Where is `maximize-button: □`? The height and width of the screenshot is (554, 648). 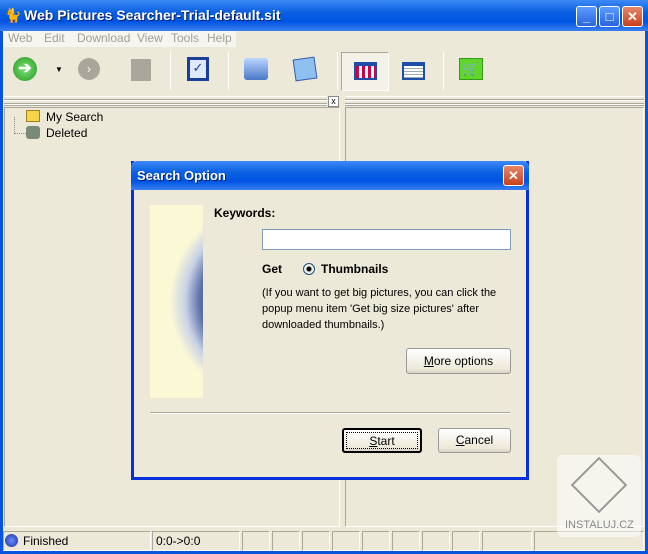
maximize-button: □ is located at coordinates (609, 16).